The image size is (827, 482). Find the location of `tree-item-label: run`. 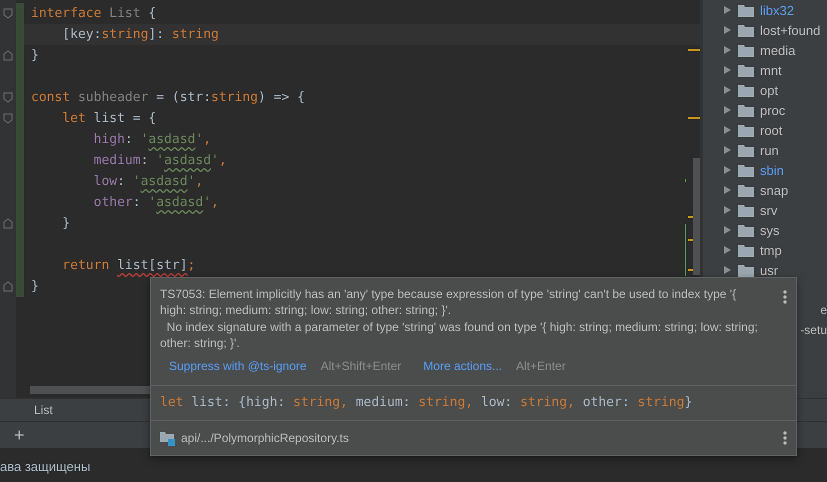

tree-item-label: run is located at coordinates (769, 150).